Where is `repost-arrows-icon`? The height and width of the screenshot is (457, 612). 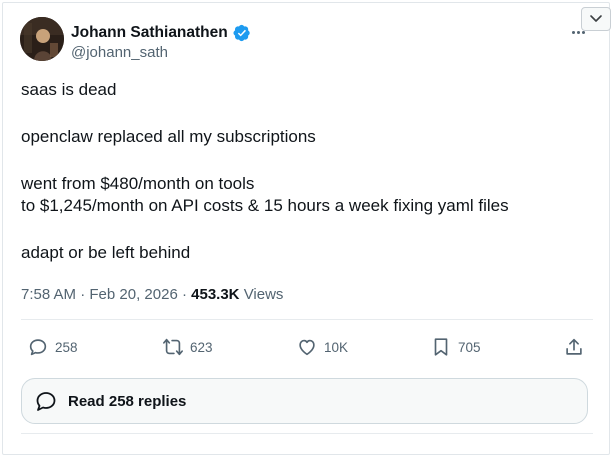
repost-arrows-icon is located at coordinates (173, 347).